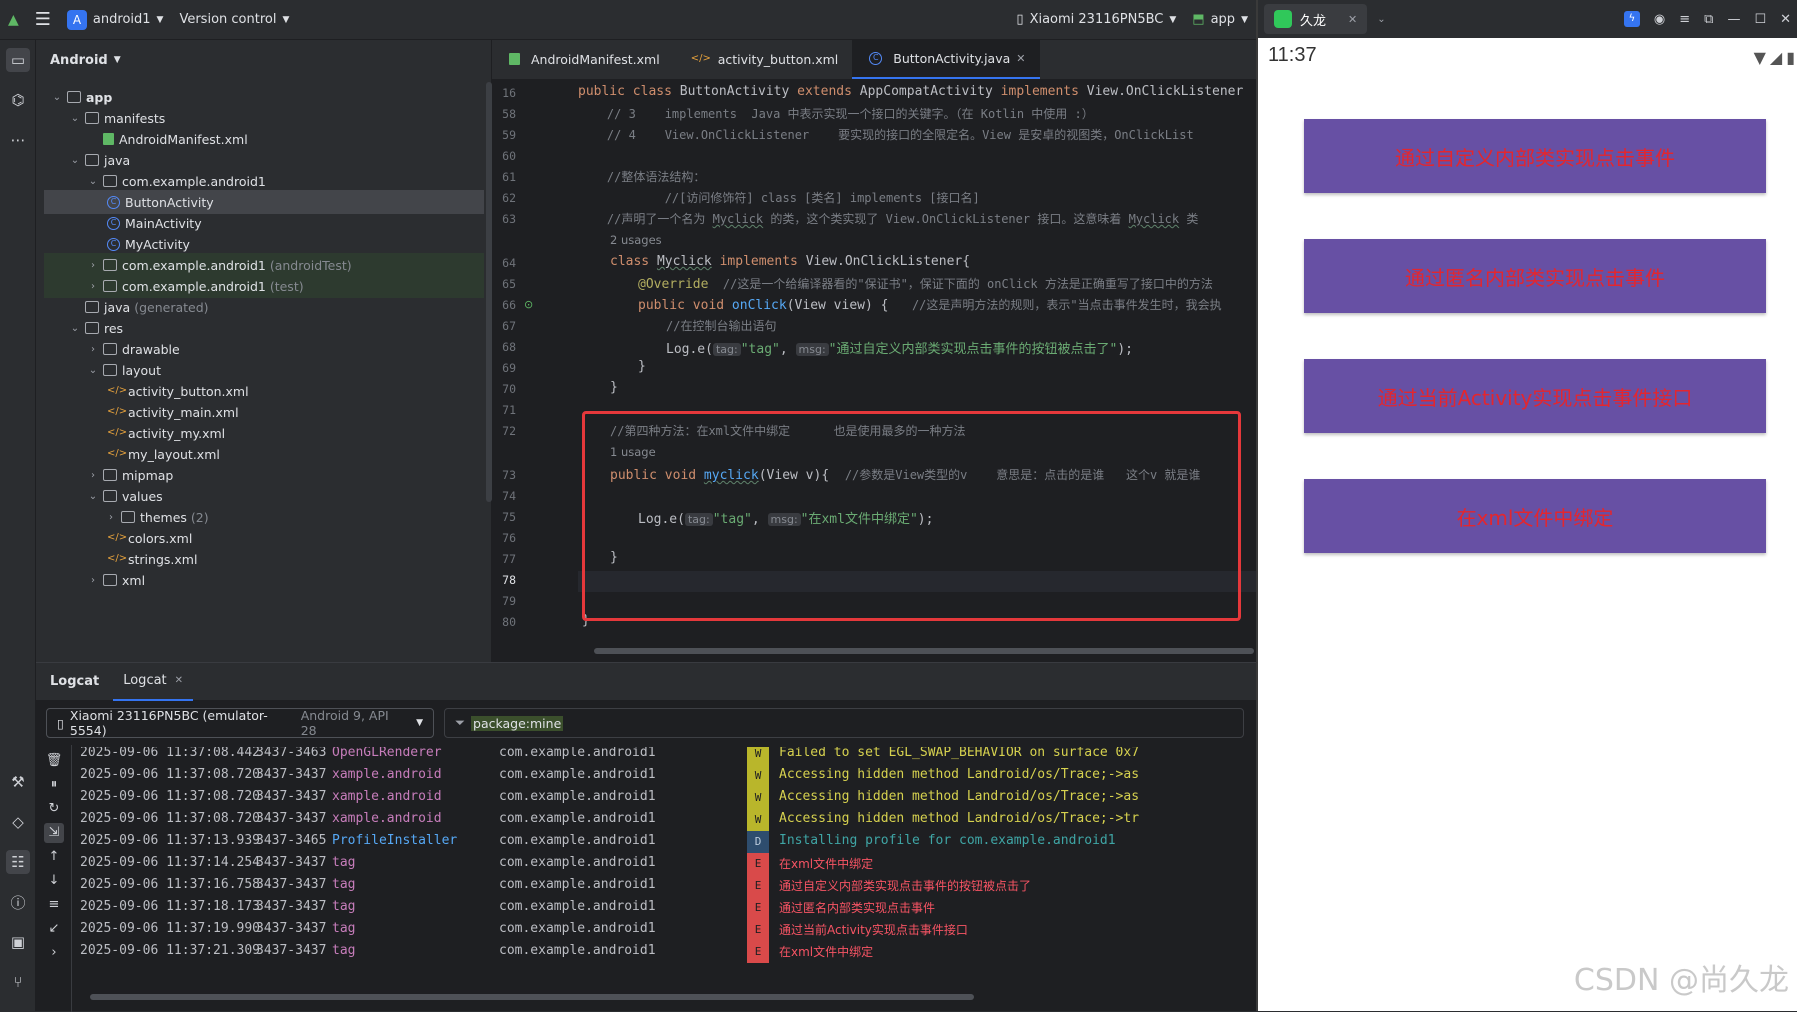 The image size is (1797, 1012). I want to click on log-level-badge: D, so click(758, 842).